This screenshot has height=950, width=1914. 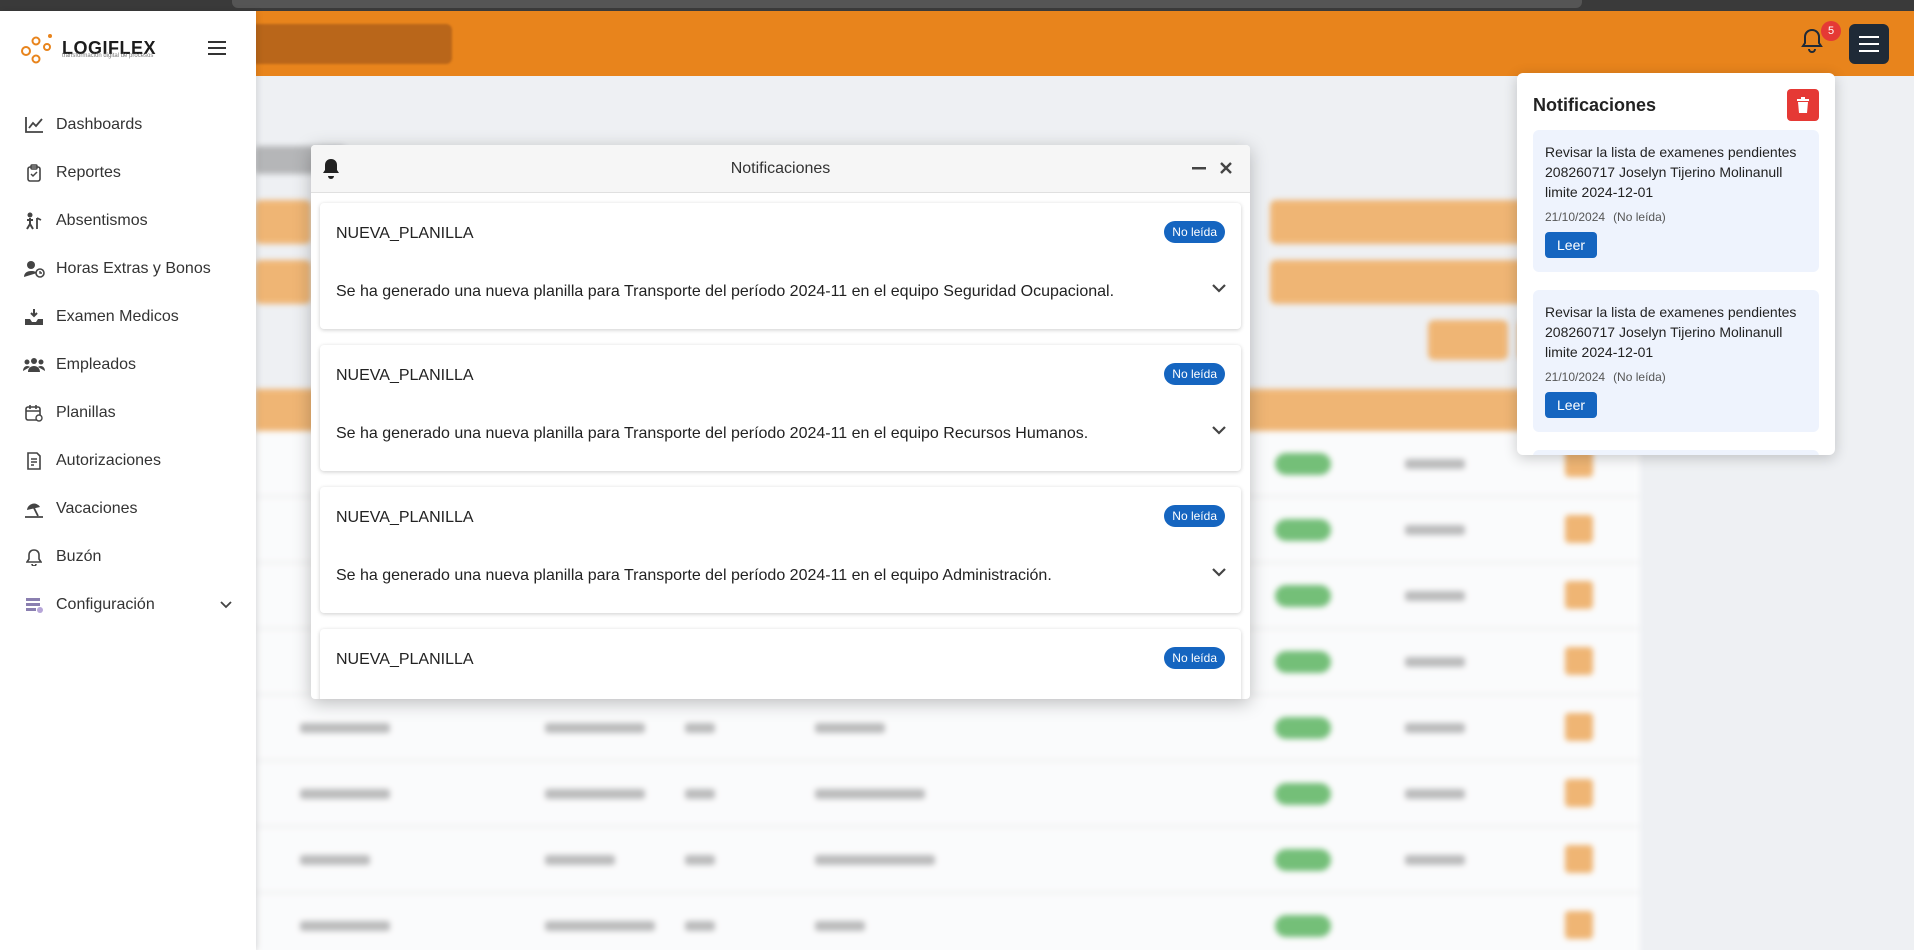 I want to click on sidebar-toggle-button, so click(x=220, y=50).